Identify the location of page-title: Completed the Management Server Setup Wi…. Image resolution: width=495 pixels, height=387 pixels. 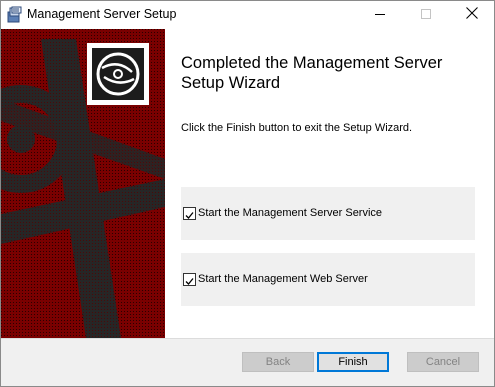
(312, 73).